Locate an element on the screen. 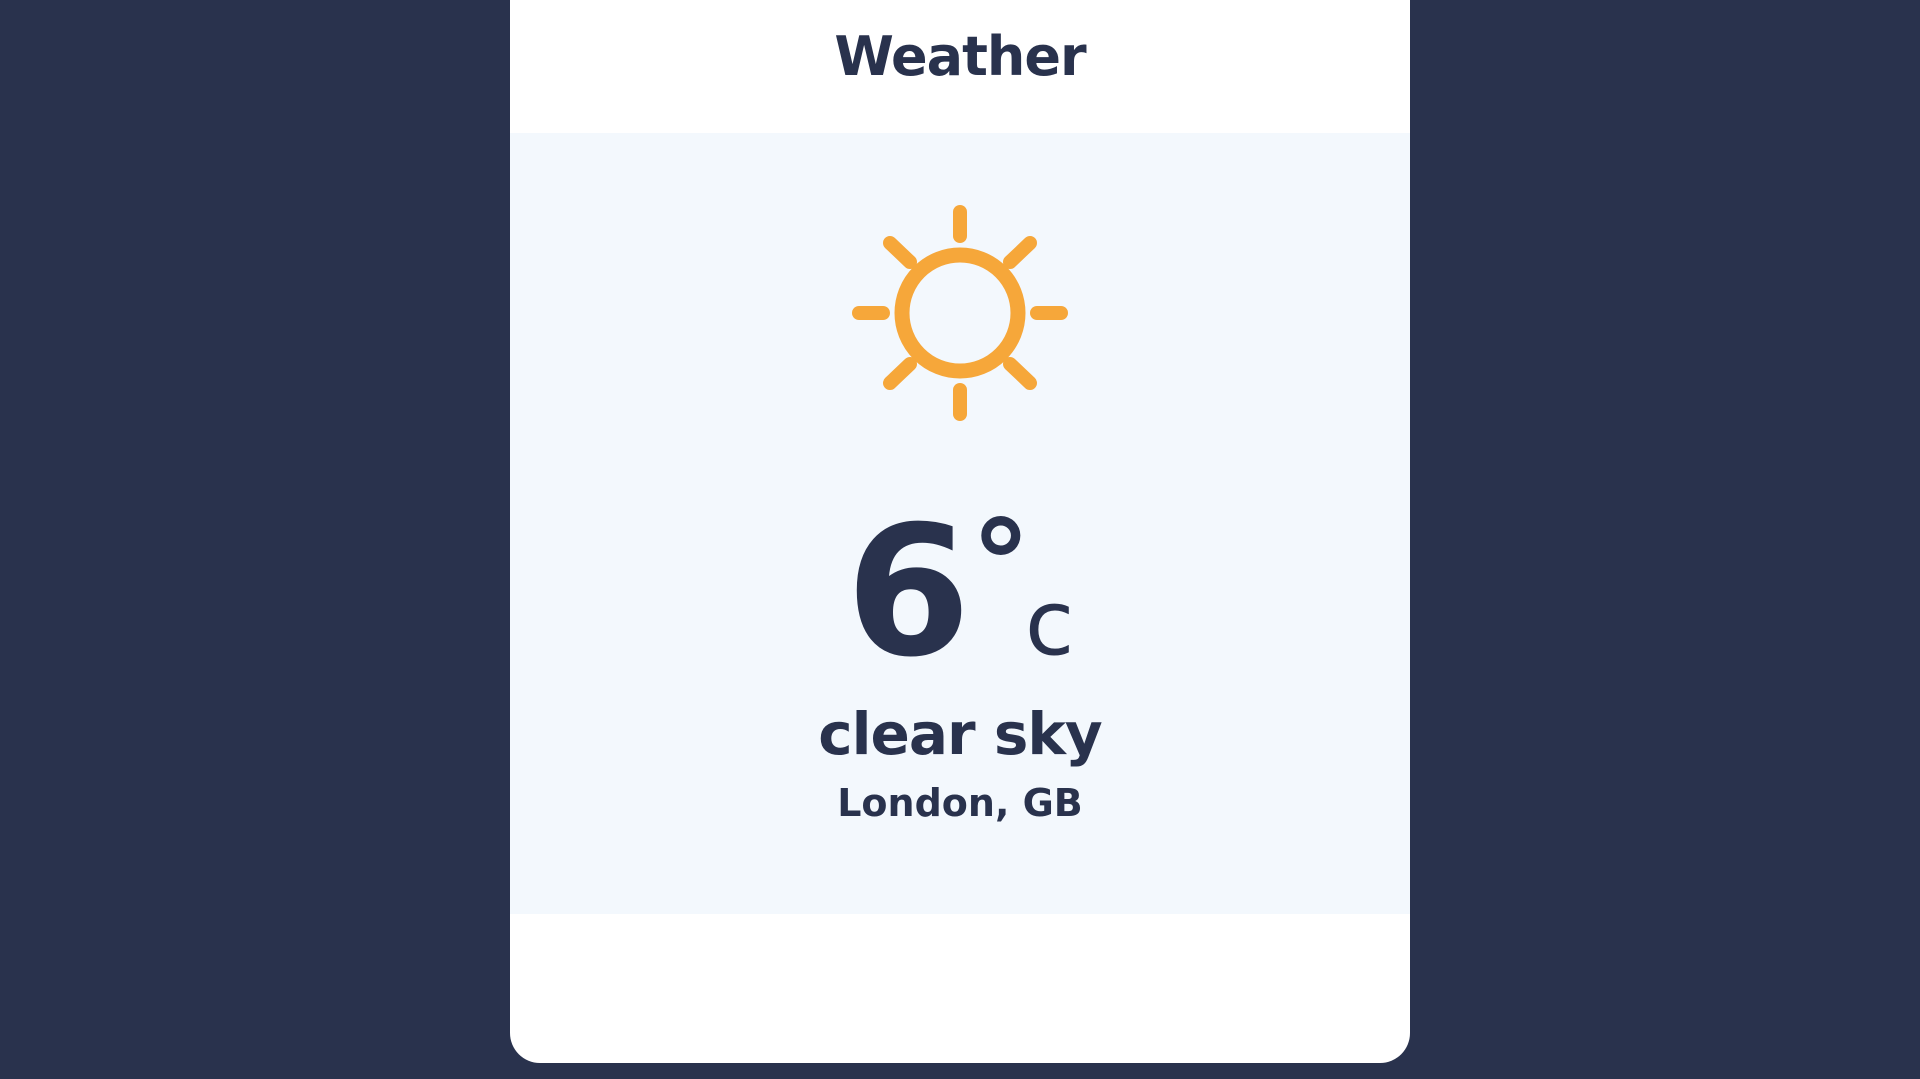 The height and width of the screenshot is (1079, 1920). weather-description: clear sky is located at coordinates (960, 734).